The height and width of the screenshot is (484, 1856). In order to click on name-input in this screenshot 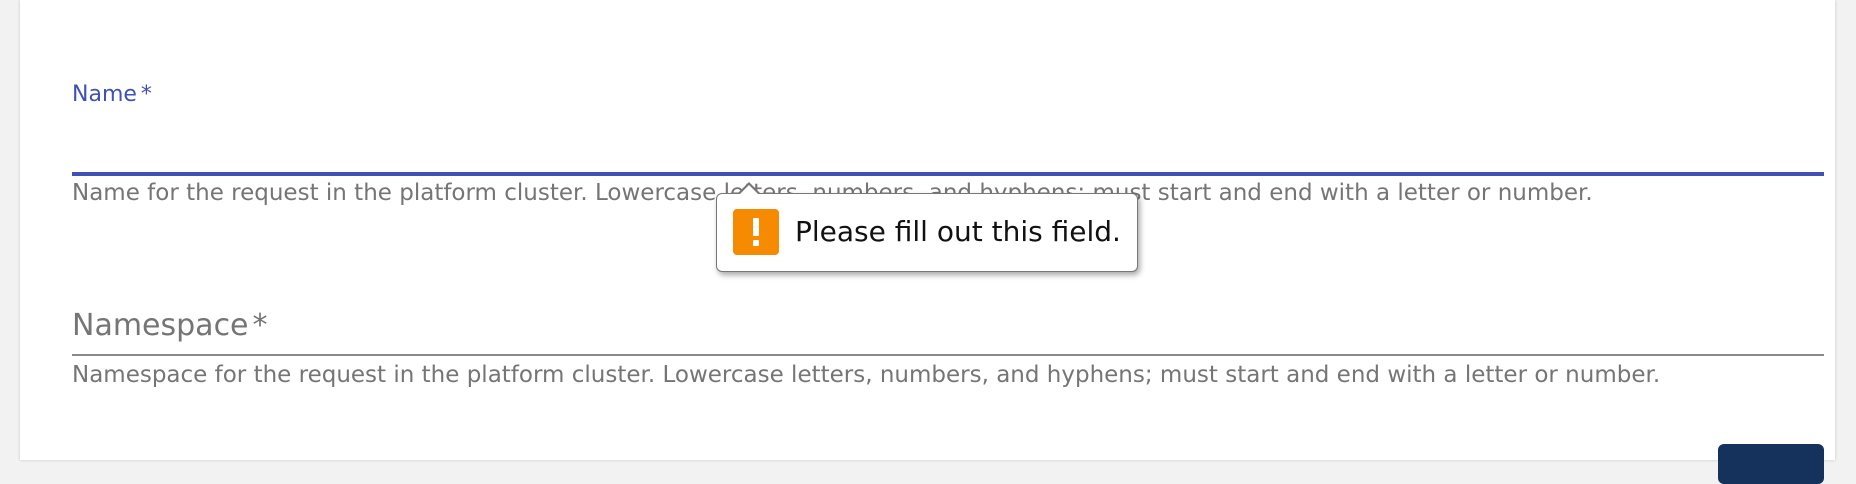, I will do `click(948, 148)`.